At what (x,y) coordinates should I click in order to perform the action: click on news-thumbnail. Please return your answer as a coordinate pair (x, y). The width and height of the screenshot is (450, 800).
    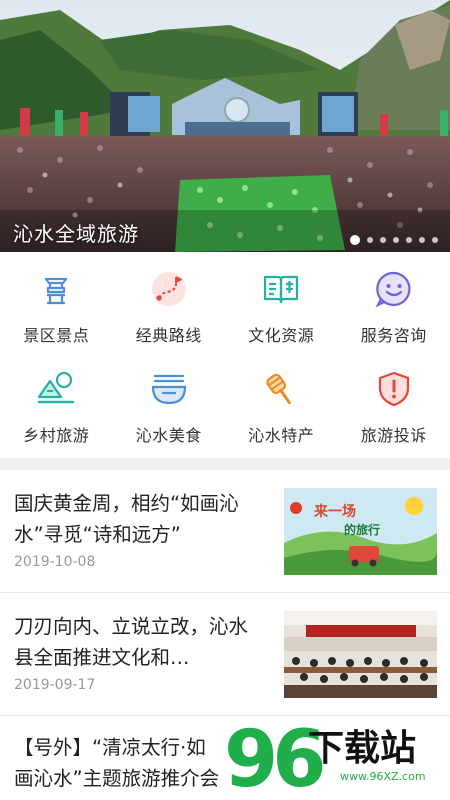
    Looking at the image, I should click on (360, 654).